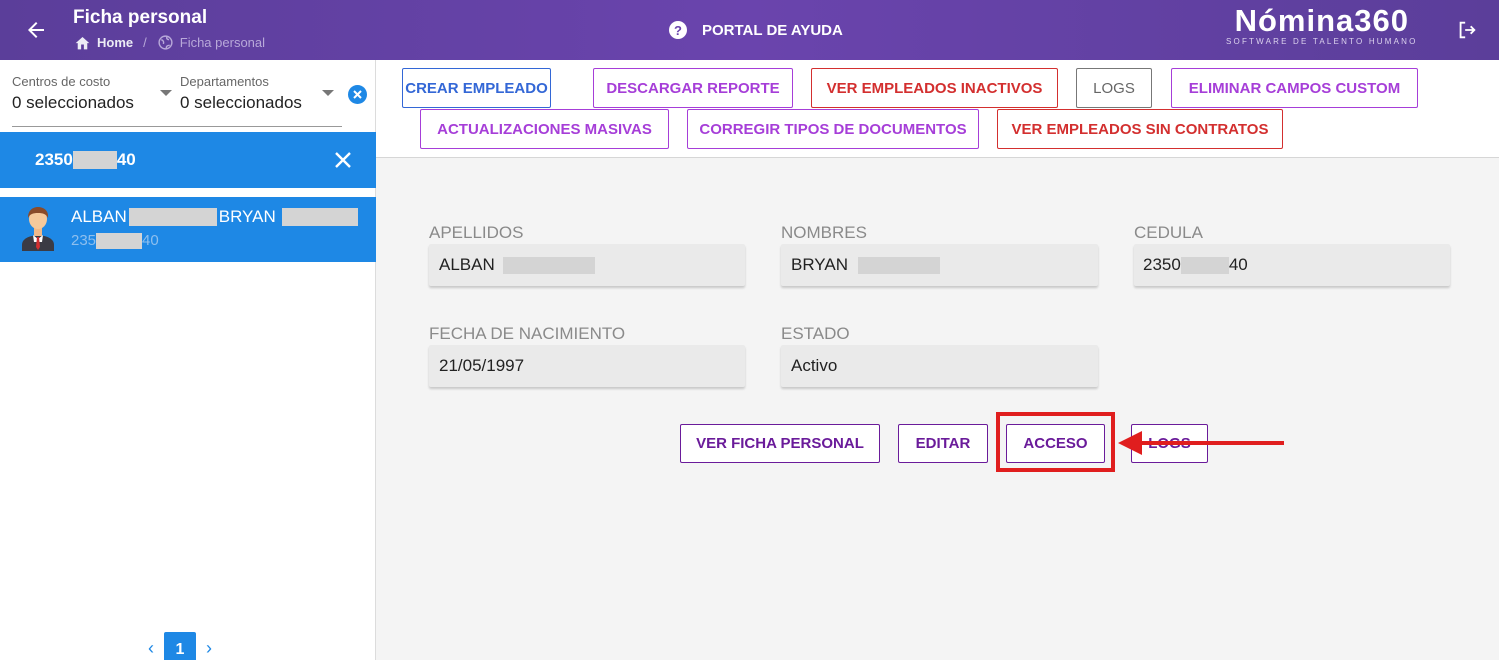 This screenshot has width=1499, height=660. Describe the element at coordinates (476, 232) in the screenshot. I see `apellidos-label: APELLIDOS` at that location.